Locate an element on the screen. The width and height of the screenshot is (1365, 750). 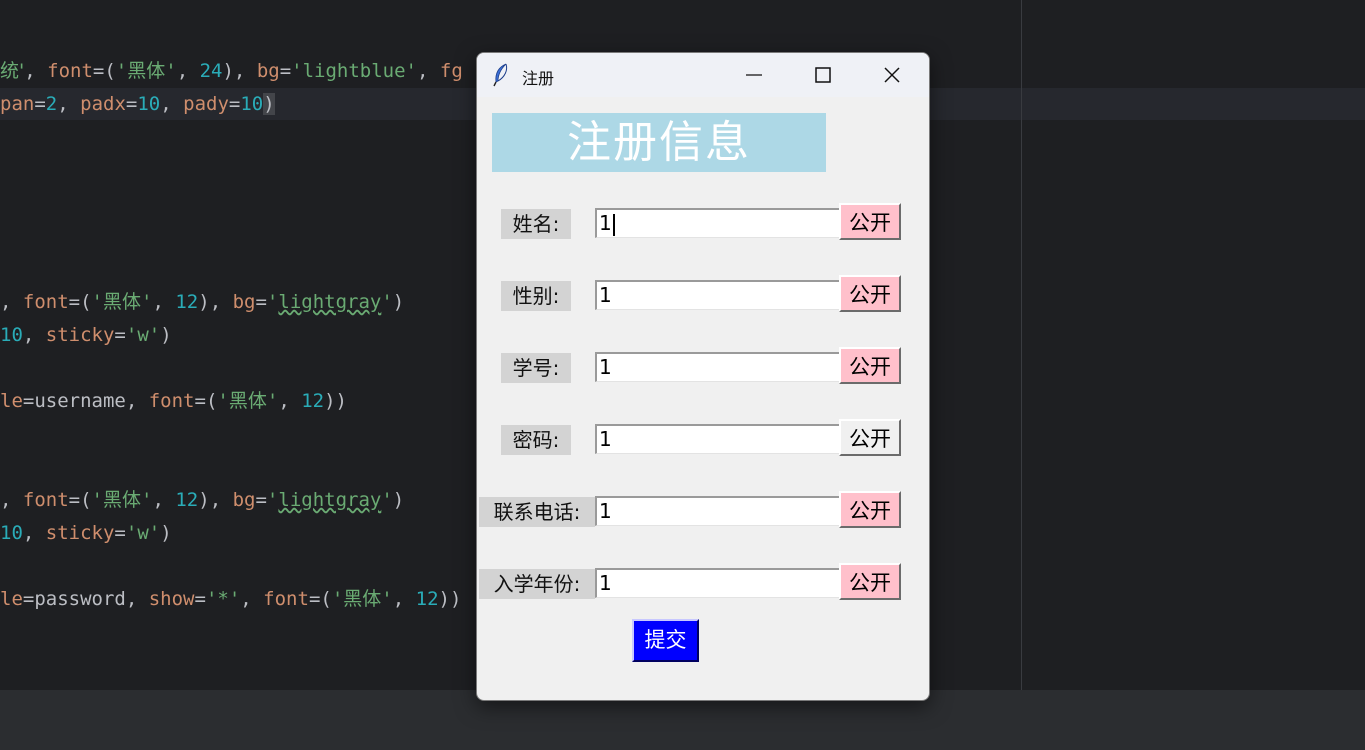
enrollment-year-label: 入学年份: is located at coordinates (537, 584).